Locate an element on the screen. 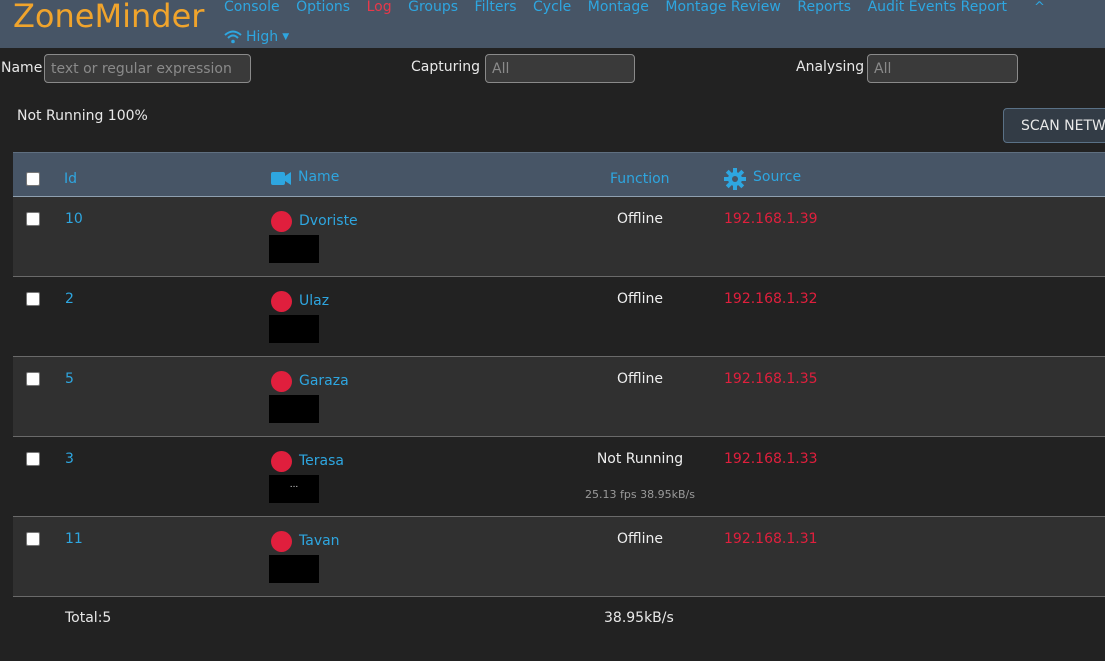  nav-reports: Reports is located at coordinates (824, 7).